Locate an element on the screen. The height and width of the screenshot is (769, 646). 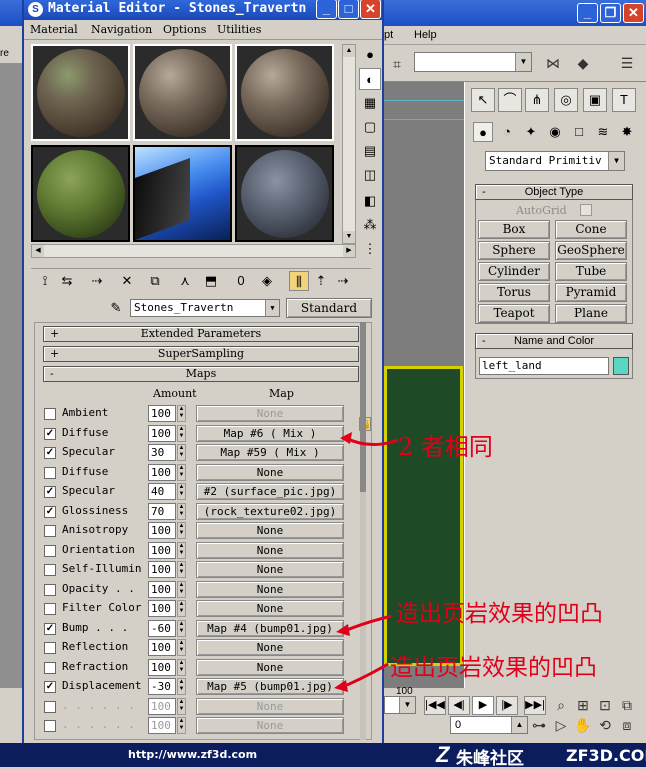
map-amount-field: 70 is located at coordinates (162, 511).